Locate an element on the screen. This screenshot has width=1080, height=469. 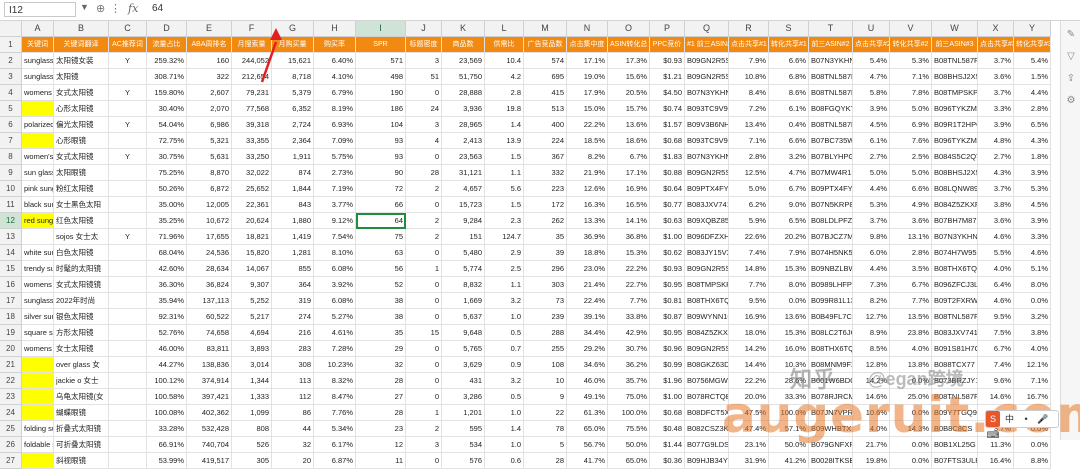
table-cell: 364 is located at coordinates (293, 285).